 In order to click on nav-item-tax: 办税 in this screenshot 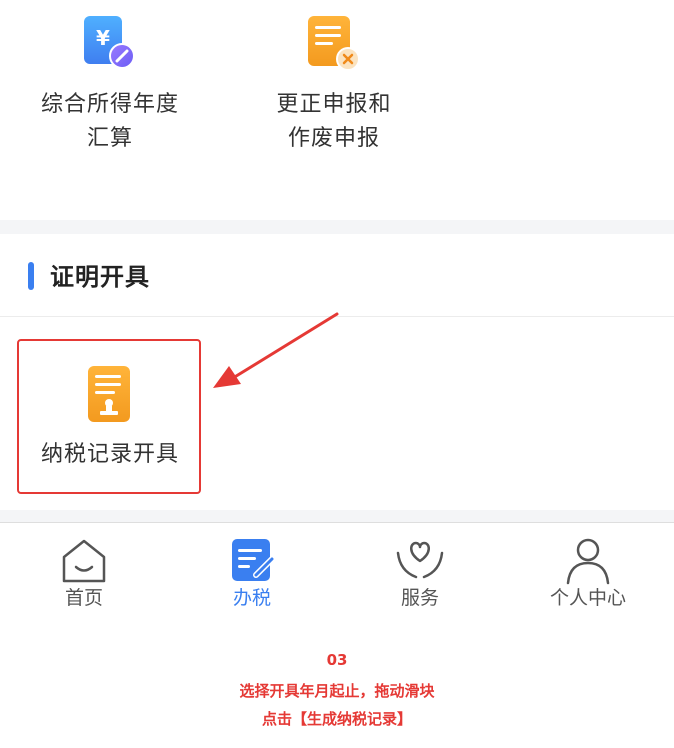, I will do `click(252, 572)`.